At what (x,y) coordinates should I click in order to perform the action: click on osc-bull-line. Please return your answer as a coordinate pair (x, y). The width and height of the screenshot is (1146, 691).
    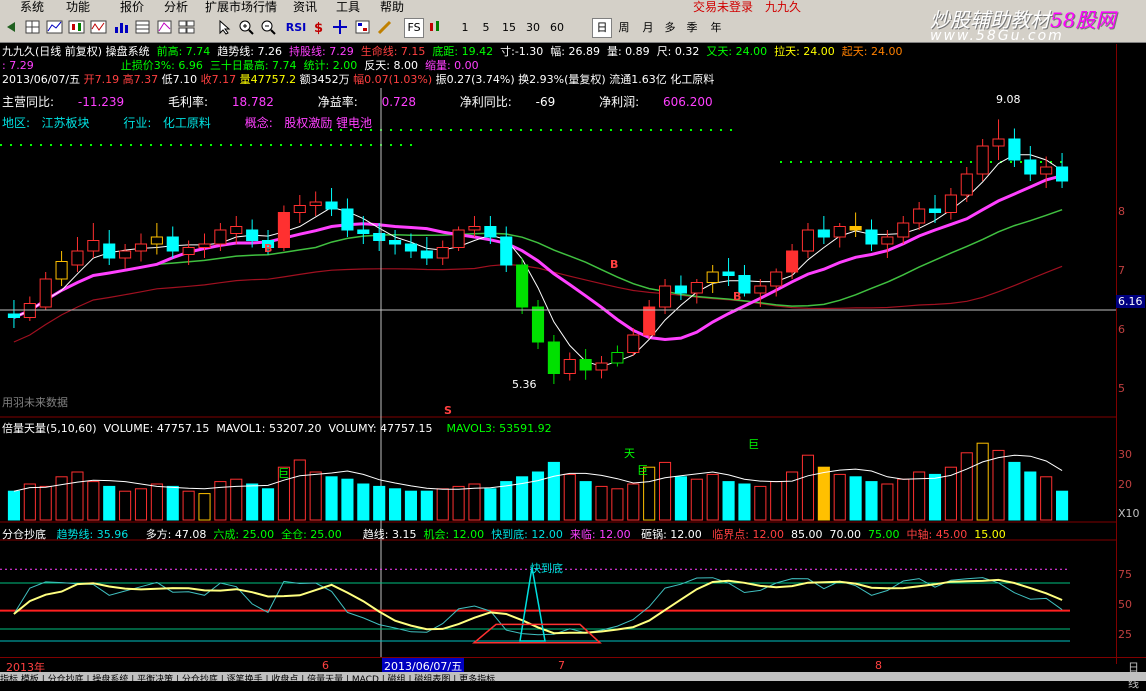
    Looking at the image, I should click on (538, 606).